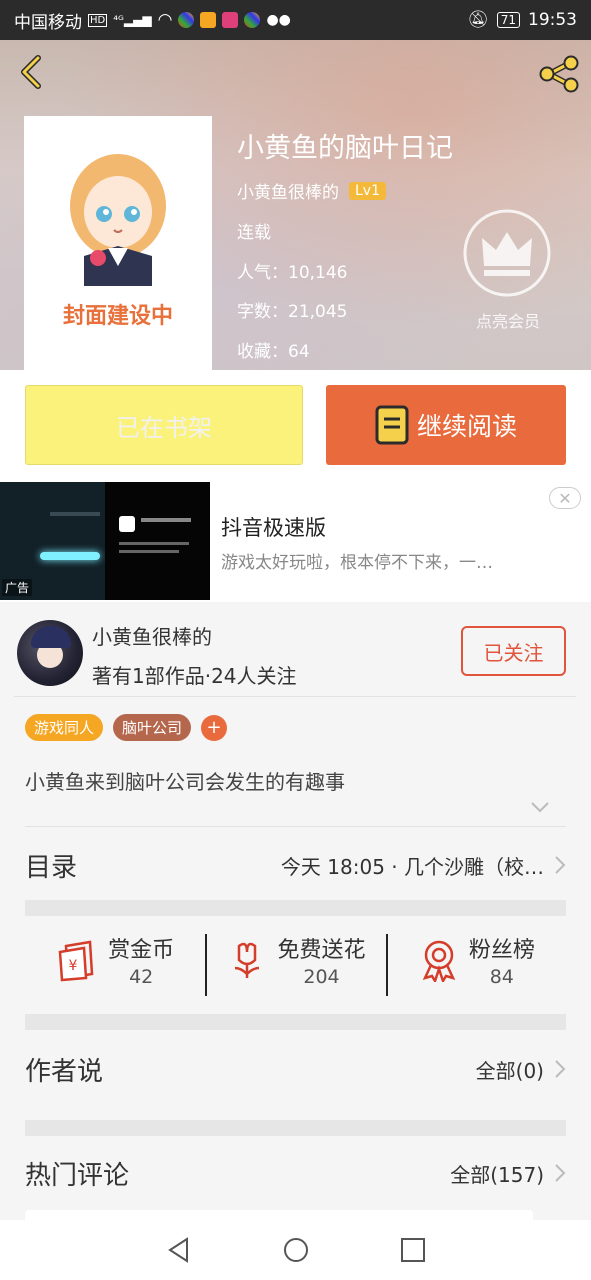 The height and width of the screenshot is (1280, 591). What do you see at coordinates (273, 352) in the screenshot?
I see `book-favorites: 收藏：64` at bounding box center [273, 352].